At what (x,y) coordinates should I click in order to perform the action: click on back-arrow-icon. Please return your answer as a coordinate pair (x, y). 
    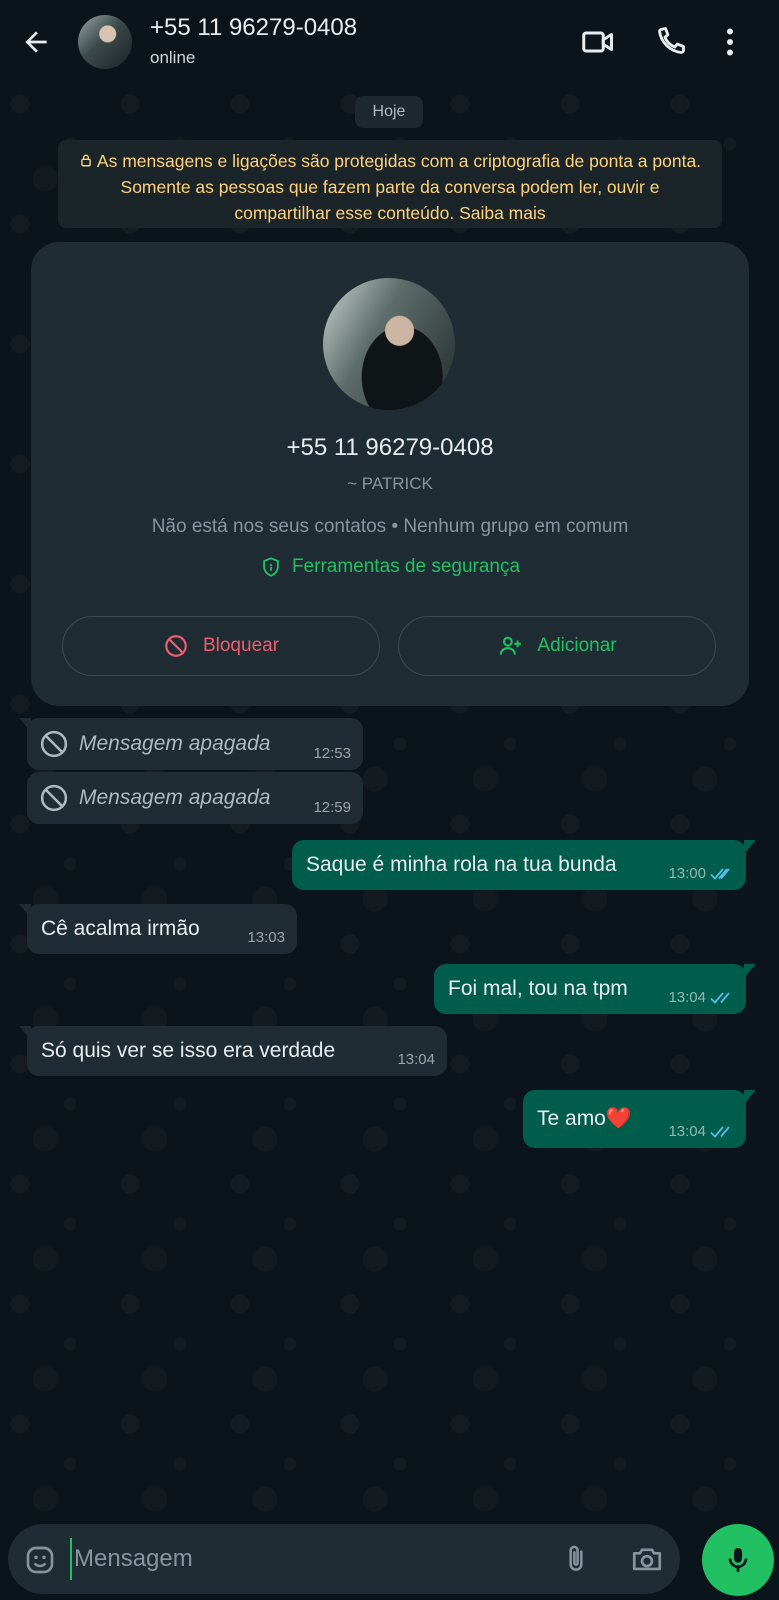
    Looking at the image, I should click on (36, 42).